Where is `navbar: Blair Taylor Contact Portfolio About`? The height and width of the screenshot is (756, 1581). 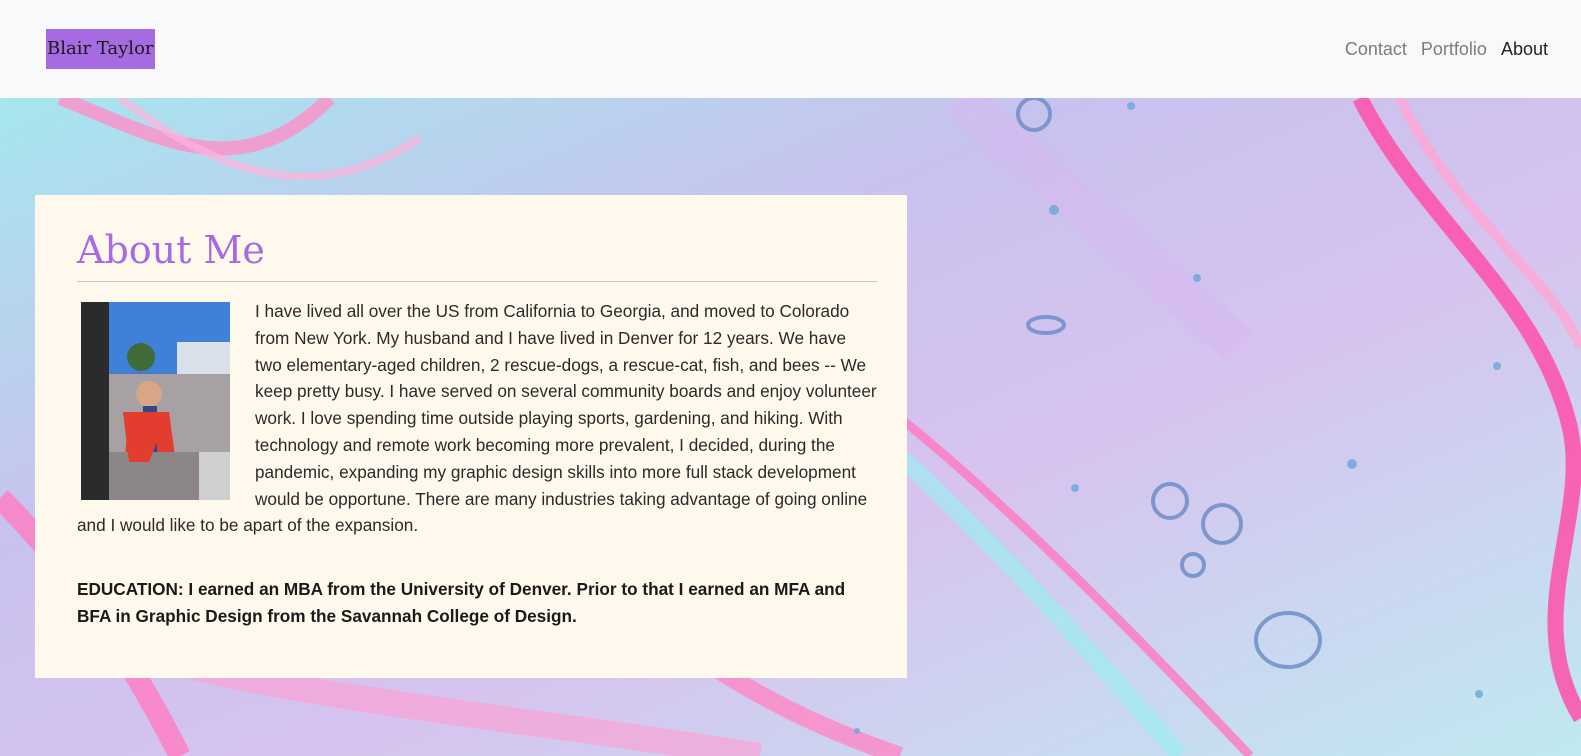 navbar: Blair Taylor Contact Portfolio About is located at coordinates (790, 49).